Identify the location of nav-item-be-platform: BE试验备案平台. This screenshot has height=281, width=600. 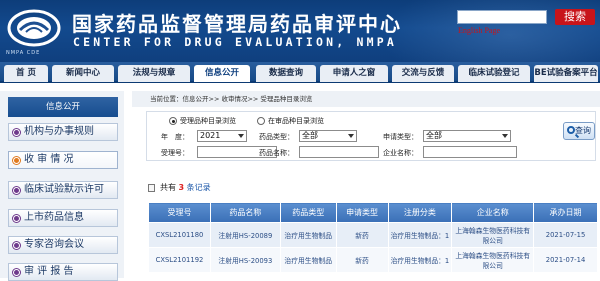
(566, 73).